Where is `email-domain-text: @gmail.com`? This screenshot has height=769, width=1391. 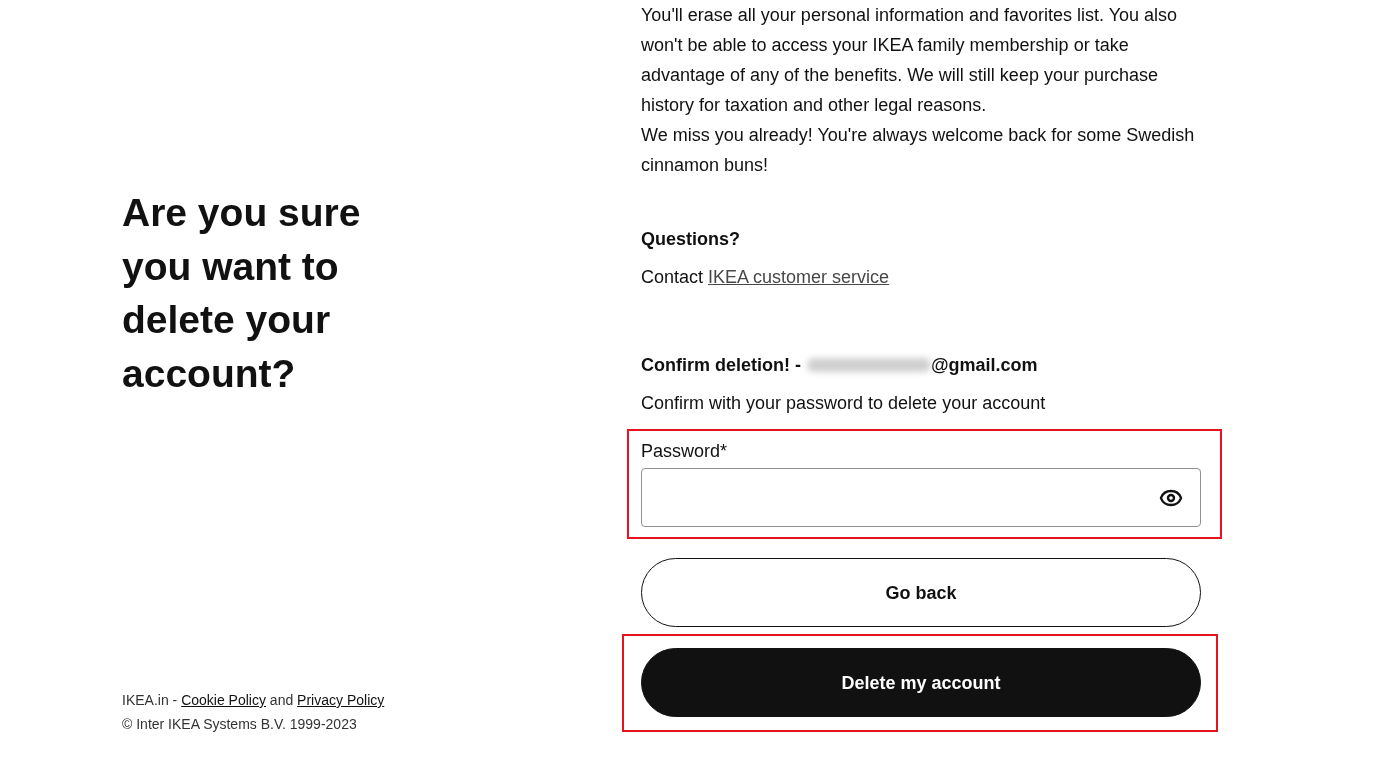
email-domain-text: @gmail.com is located at coordinates (984, 365).